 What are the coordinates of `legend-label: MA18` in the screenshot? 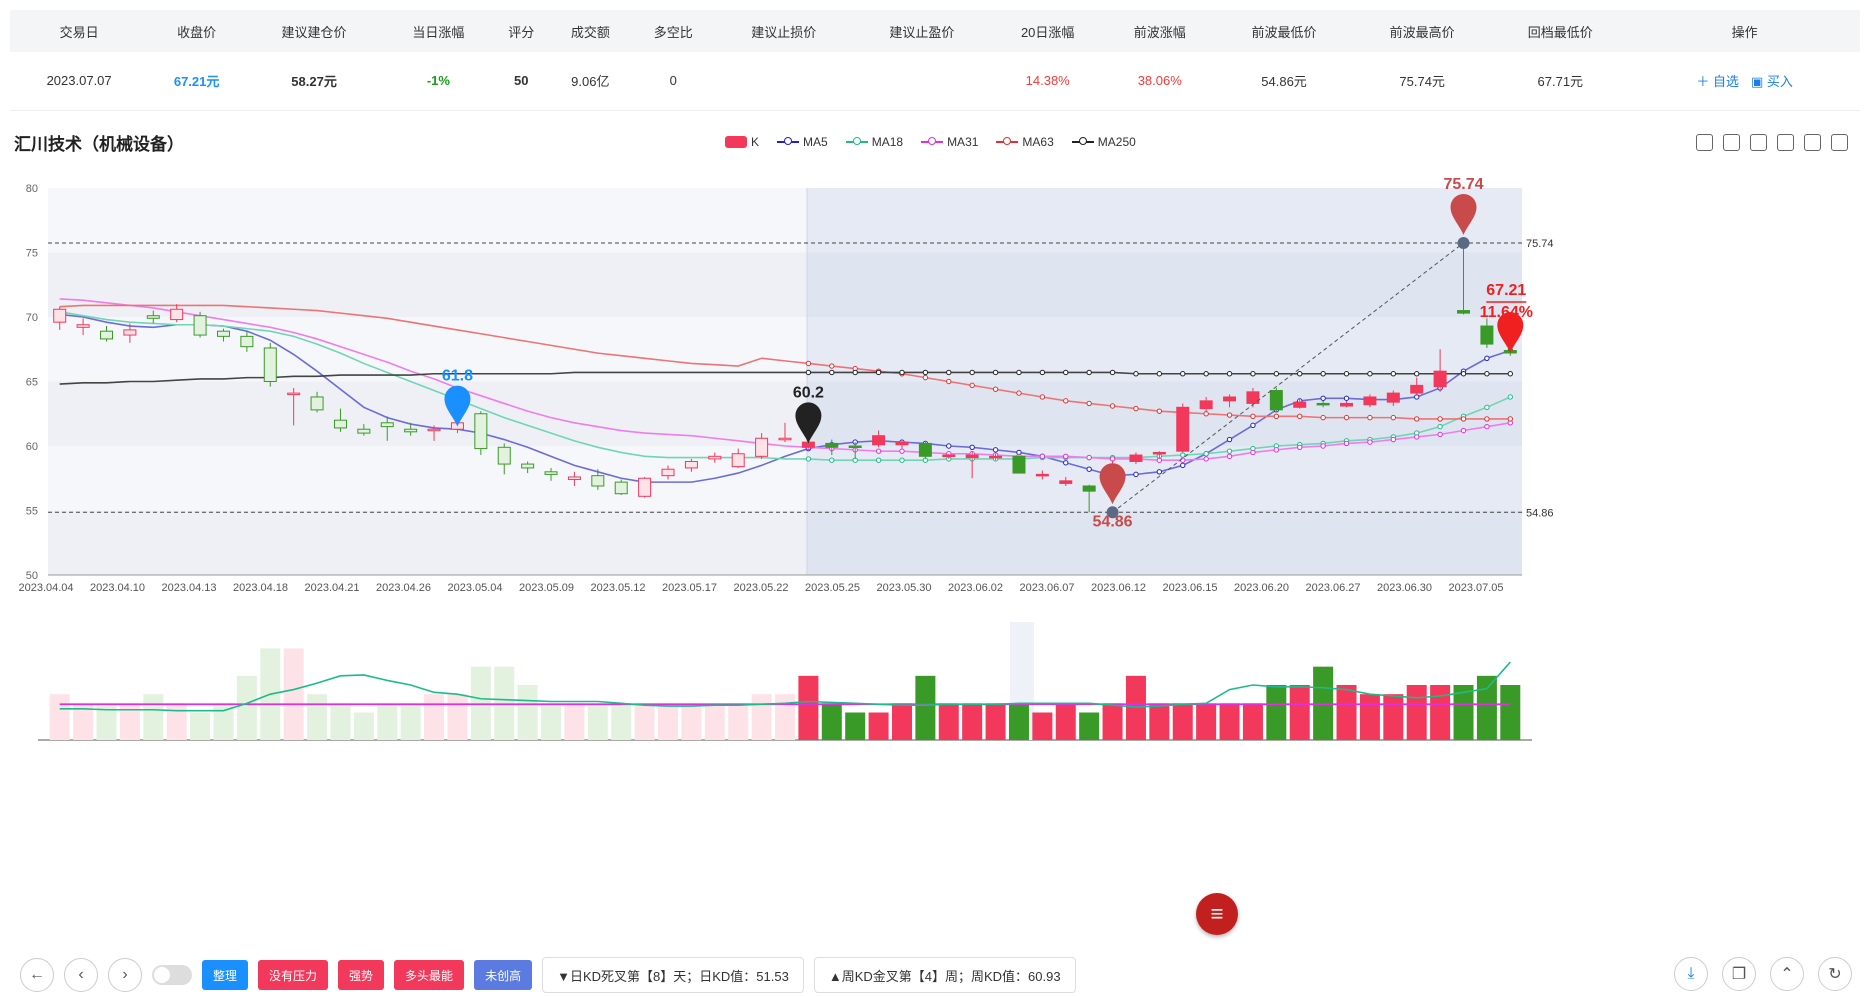 It's located at (887, 142).